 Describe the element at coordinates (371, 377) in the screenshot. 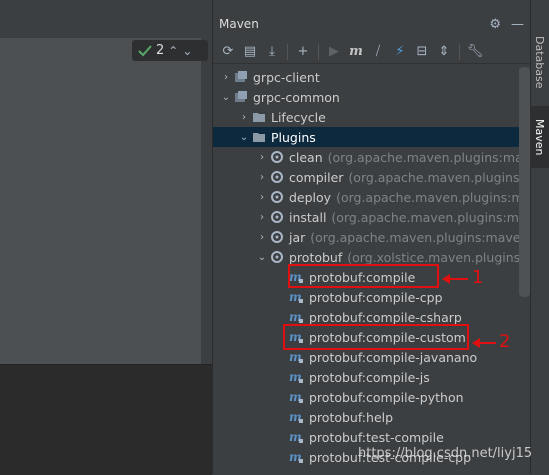

I see `tree-node-goal-compile-js: m protobuf:compile-js` at that location.